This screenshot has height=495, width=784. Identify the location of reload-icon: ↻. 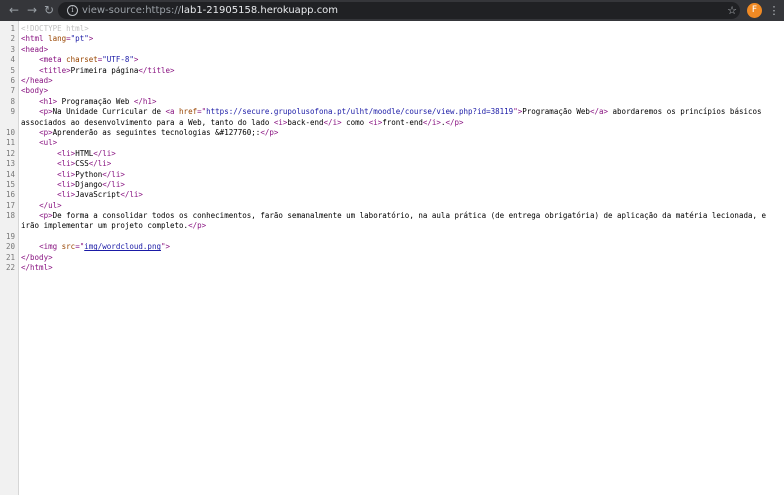
(49, 10).